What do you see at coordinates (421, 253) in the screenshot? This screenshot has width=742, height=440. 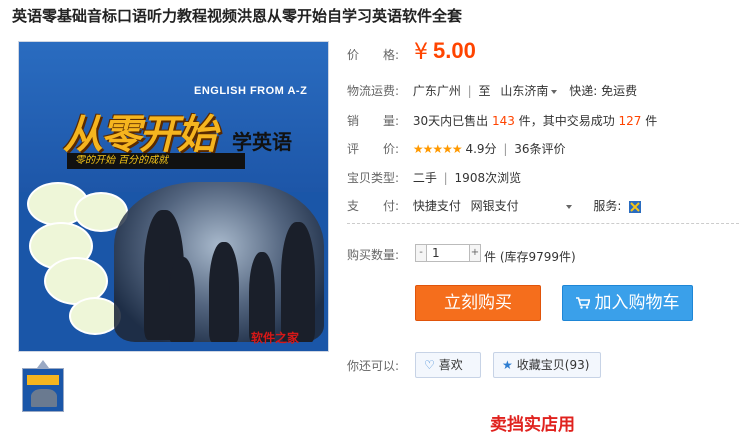 I see `quantity-decrease-button: -` at bounding box center [421, 253].